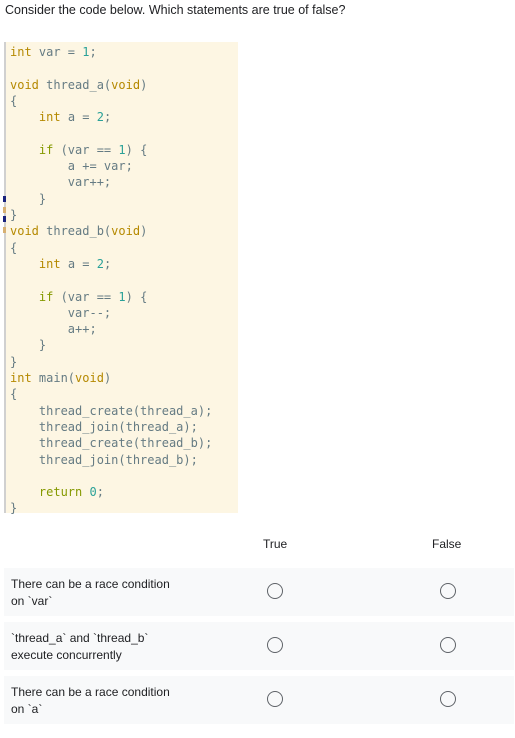 Image resolution: width=515 pixels, height=738 pixels. Describe the element at coordinates (275, 544) in the screenshot. I see `column-header-true: True` at that location.